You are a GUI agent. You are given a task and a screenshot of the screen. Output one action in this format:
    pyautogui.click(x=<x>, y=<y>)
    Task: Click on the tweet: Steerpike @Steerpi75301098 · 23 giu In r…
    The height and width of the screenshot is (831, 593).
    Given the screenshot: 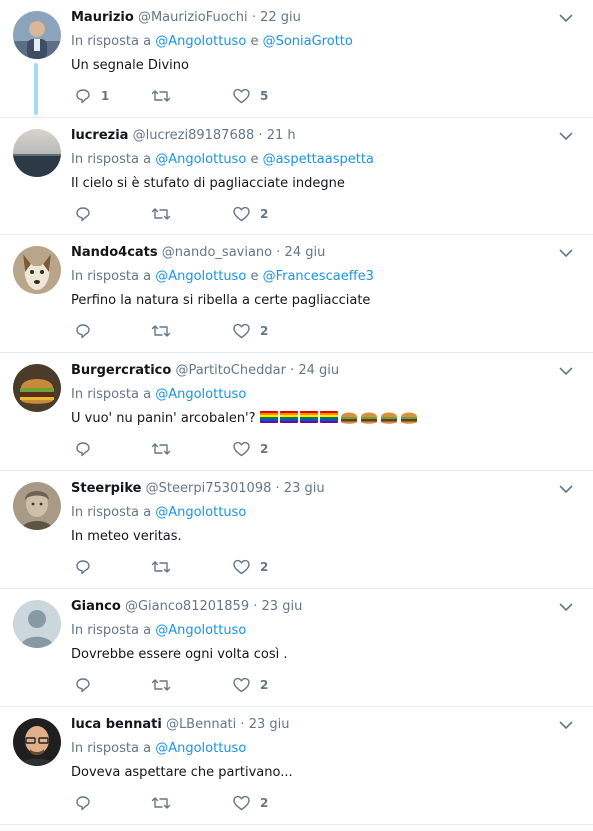 What is the action you would take?
    pyautogui.click(x=296, y=530)
    